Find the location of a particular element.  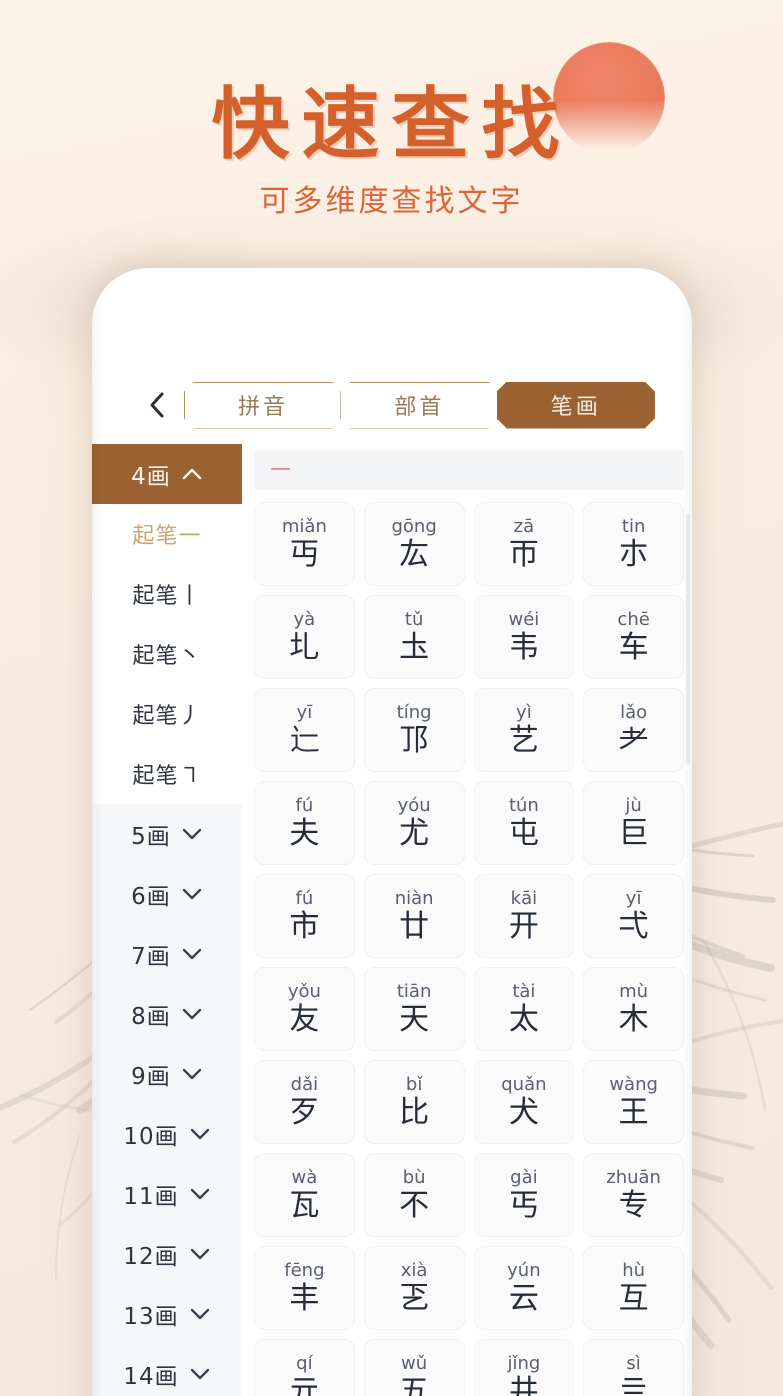

character-cell: yà 圠 is located at coordinates (304, 637).